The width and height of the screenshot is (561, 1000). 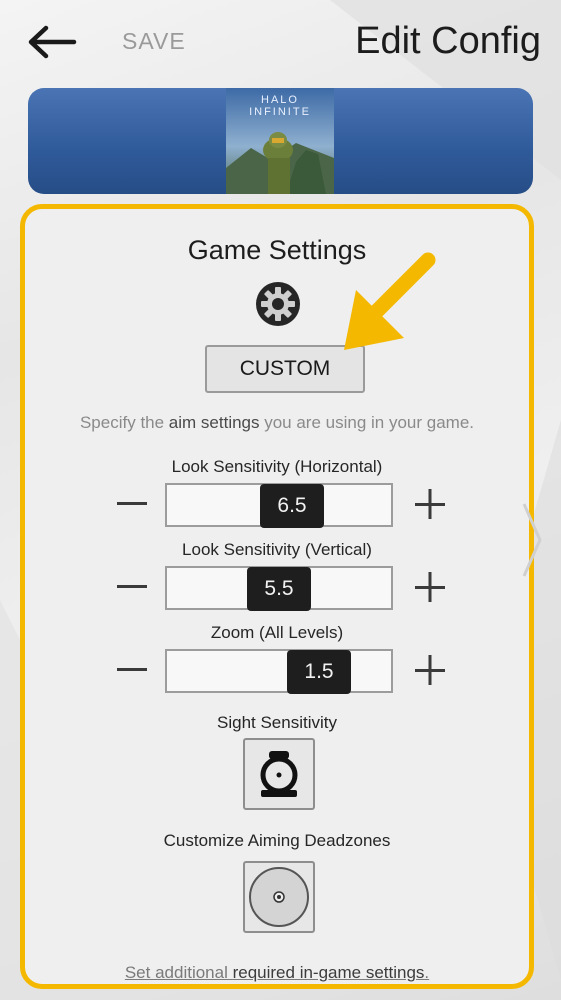 I want to click on chevron-right-icon, so click(x=533, y=540).